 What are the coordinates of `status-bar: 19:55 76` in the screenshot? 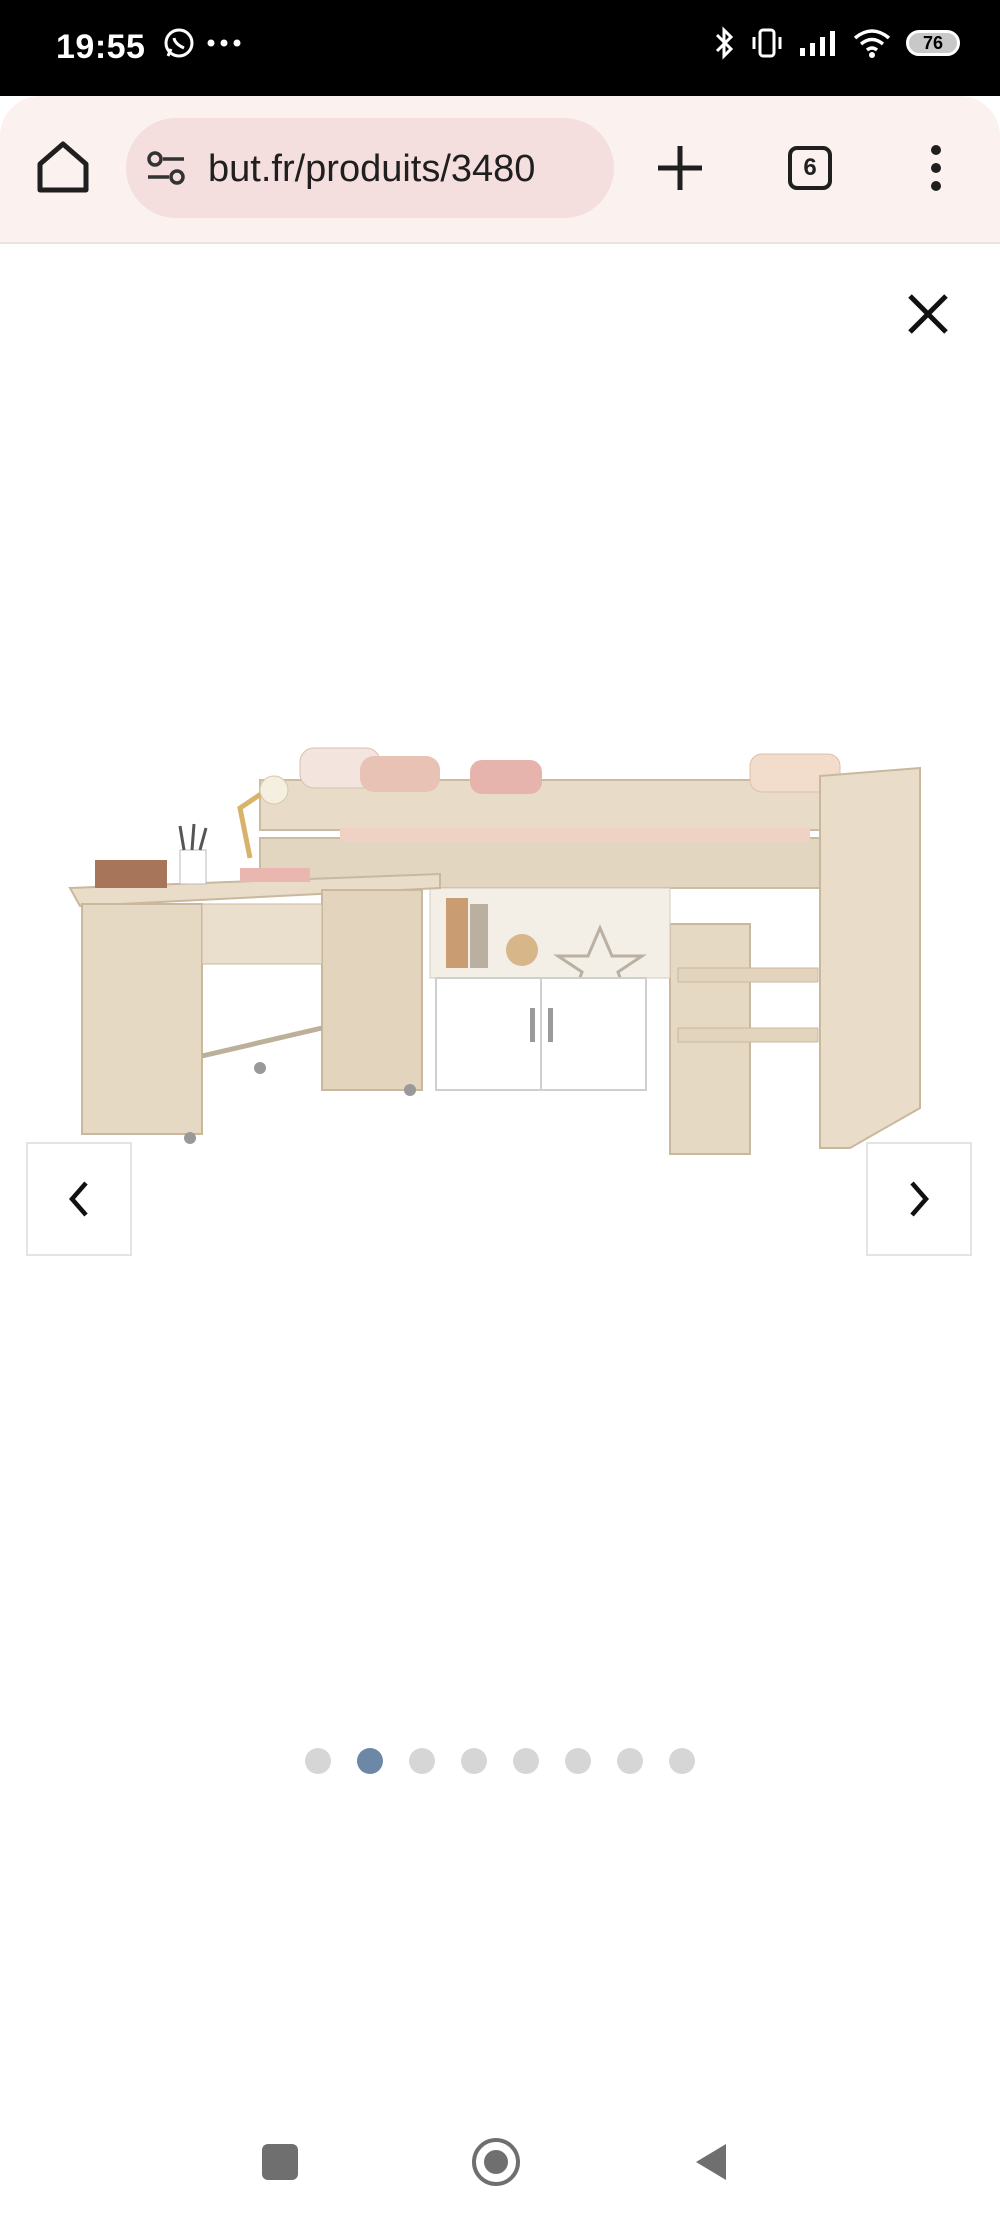 It's located at (500, 48).